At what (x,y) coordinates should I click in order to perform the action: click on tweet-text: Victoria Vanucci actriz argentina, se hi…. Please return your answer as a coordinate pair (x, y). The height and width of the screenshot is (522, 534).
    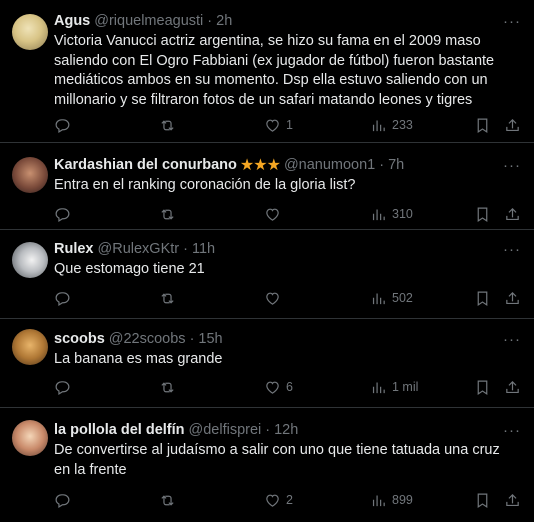
    Looking at the image, I should click on (274, 70).